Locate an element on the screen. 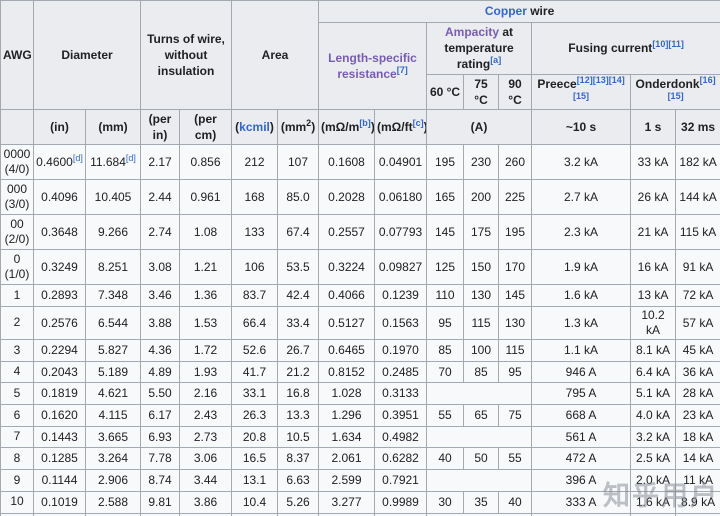  area-kcmil-cell: 33.1 is located at coordinates (255, 394).